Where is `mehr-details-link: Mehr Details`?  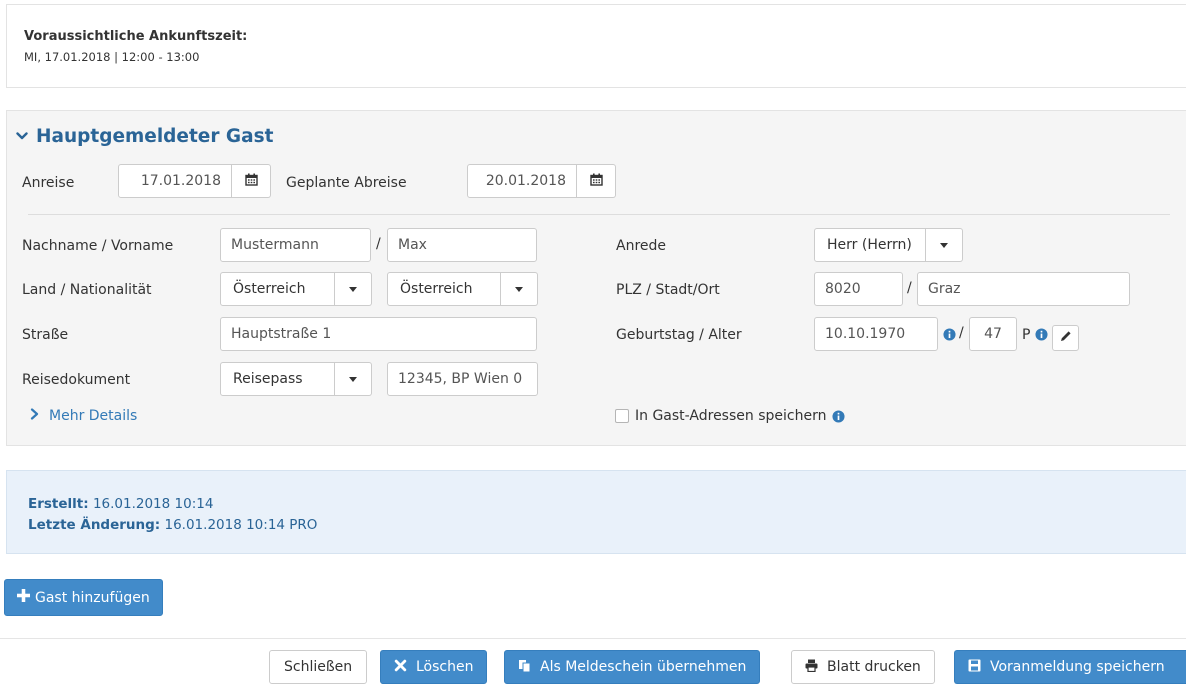 mehr-details-link: Mehr Details is located at coordinates (83, 416).